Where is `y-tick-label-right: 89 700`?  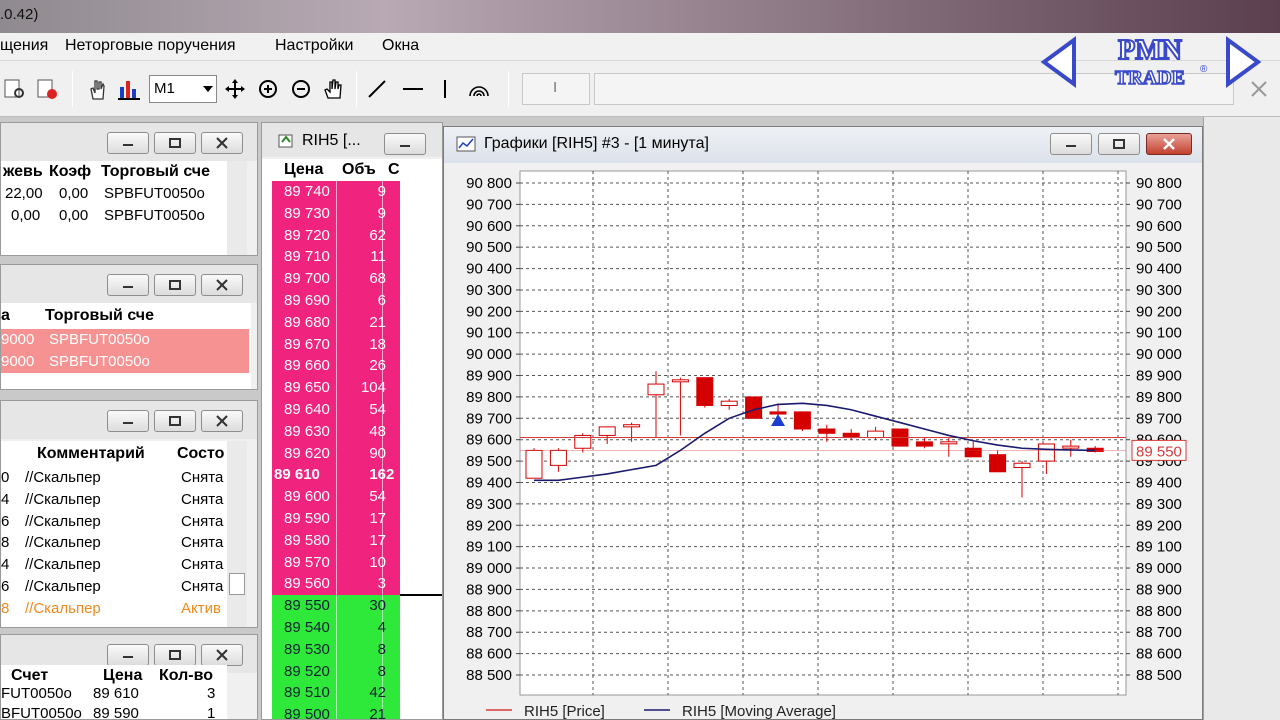
y-tick-label-right: 89 700 is located at coordinates (1159, 418).